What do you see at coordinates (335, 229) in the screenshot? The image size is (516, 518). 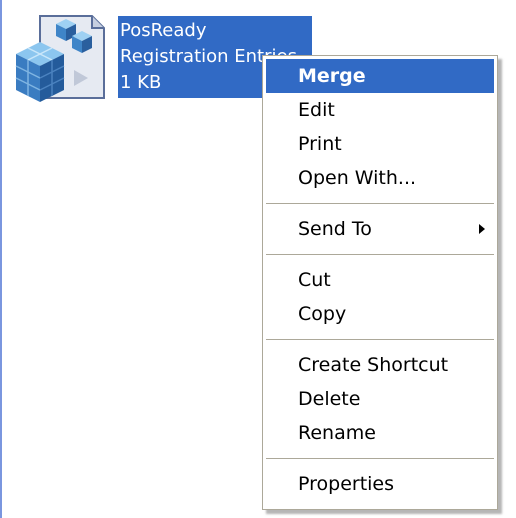 I see `menu-item-send-to-label: Send To` at bounding box center [335, 229].